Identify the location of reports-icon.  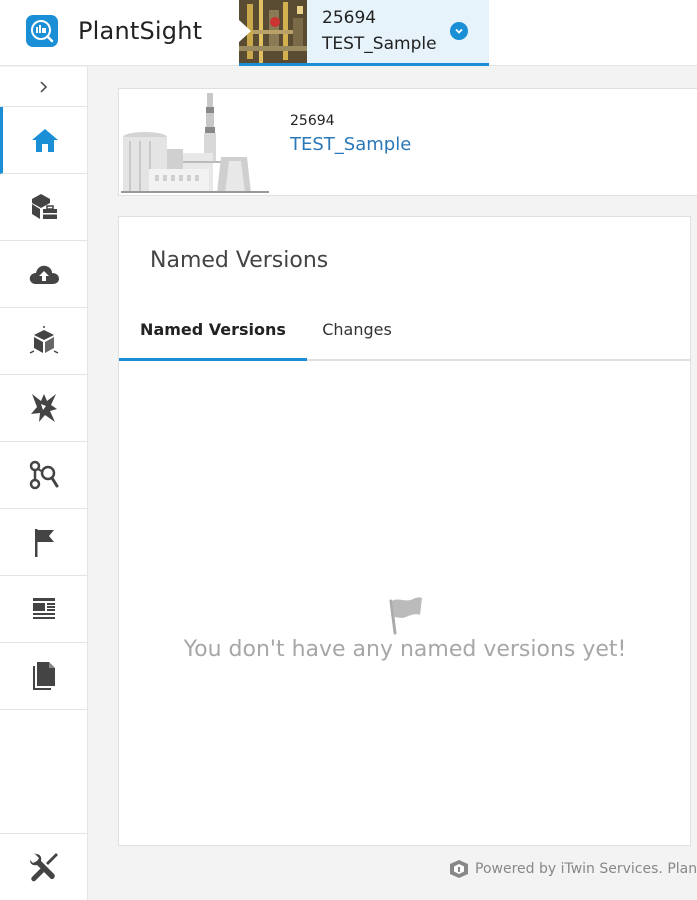
(43, 608).